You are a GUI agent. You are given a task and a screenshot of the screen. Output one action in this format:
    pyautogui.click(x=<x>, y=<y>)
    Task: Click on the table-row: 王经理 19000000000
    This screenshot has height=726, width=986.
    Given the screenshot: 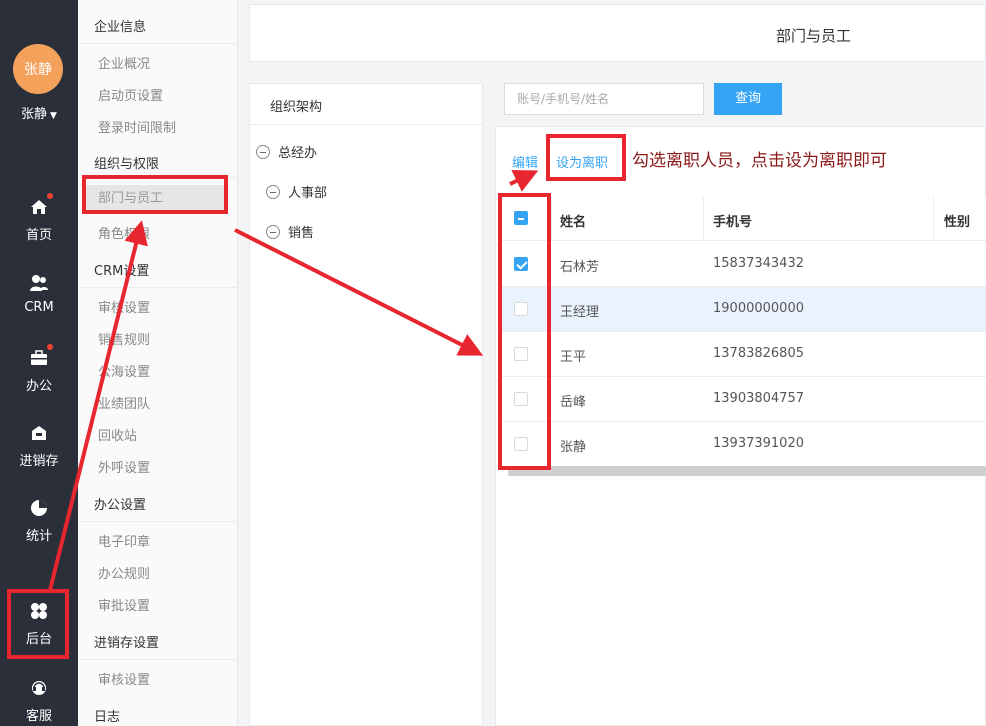 What is the action you would take?
    pyautogui.click(x=744, y=309)
    